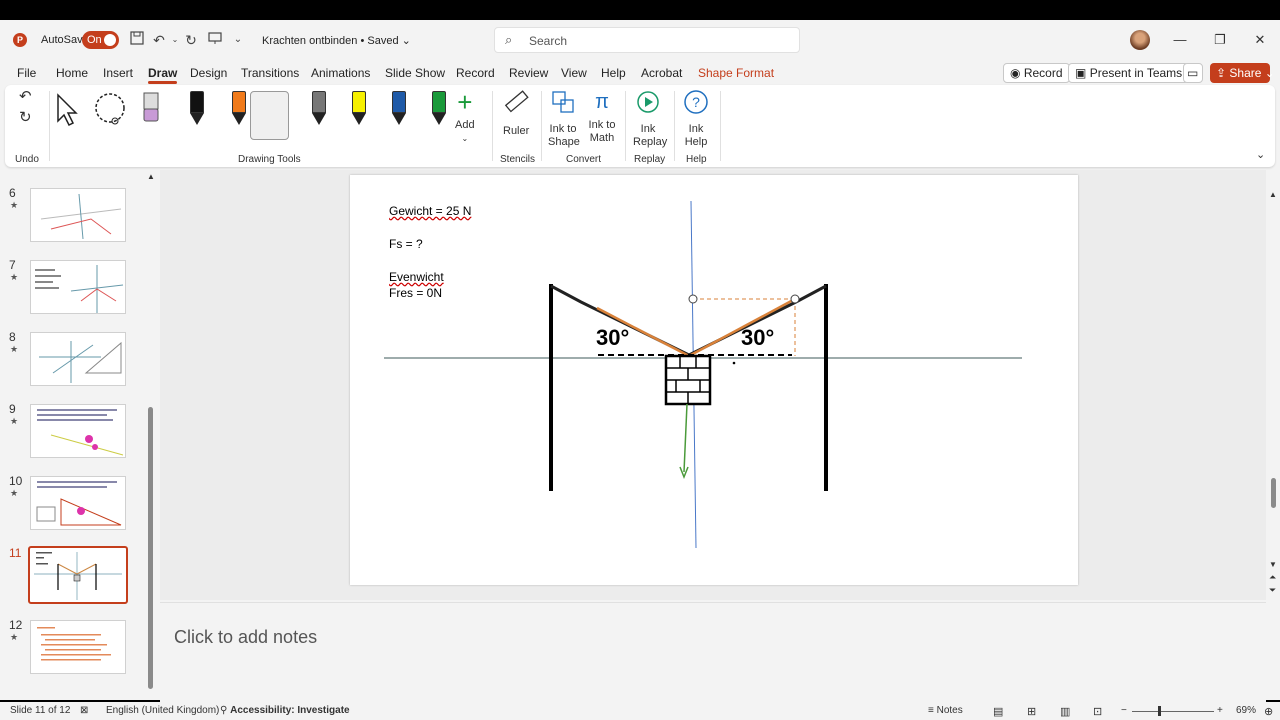 The image size is (1280, 720). Describe the element at coordinates (269, 115) in the screenshot. I see `selected-pen-frame` at that location.